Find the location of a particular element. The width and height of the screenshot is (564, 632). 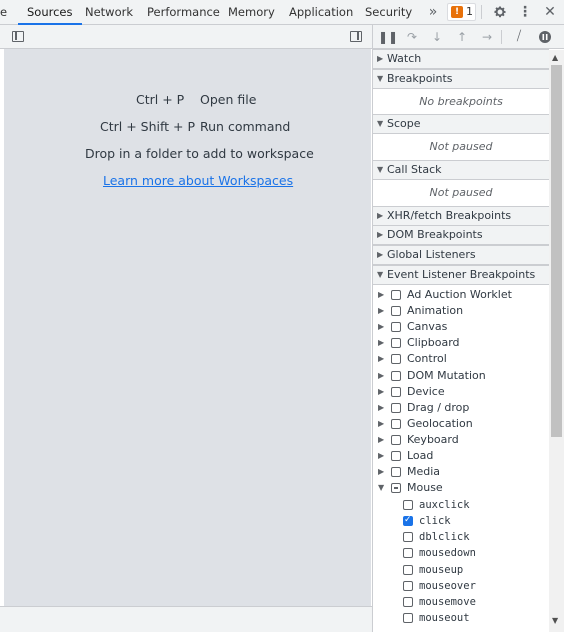

mouse-event-mouseup: mouseup is located at coordinates (461, 570).